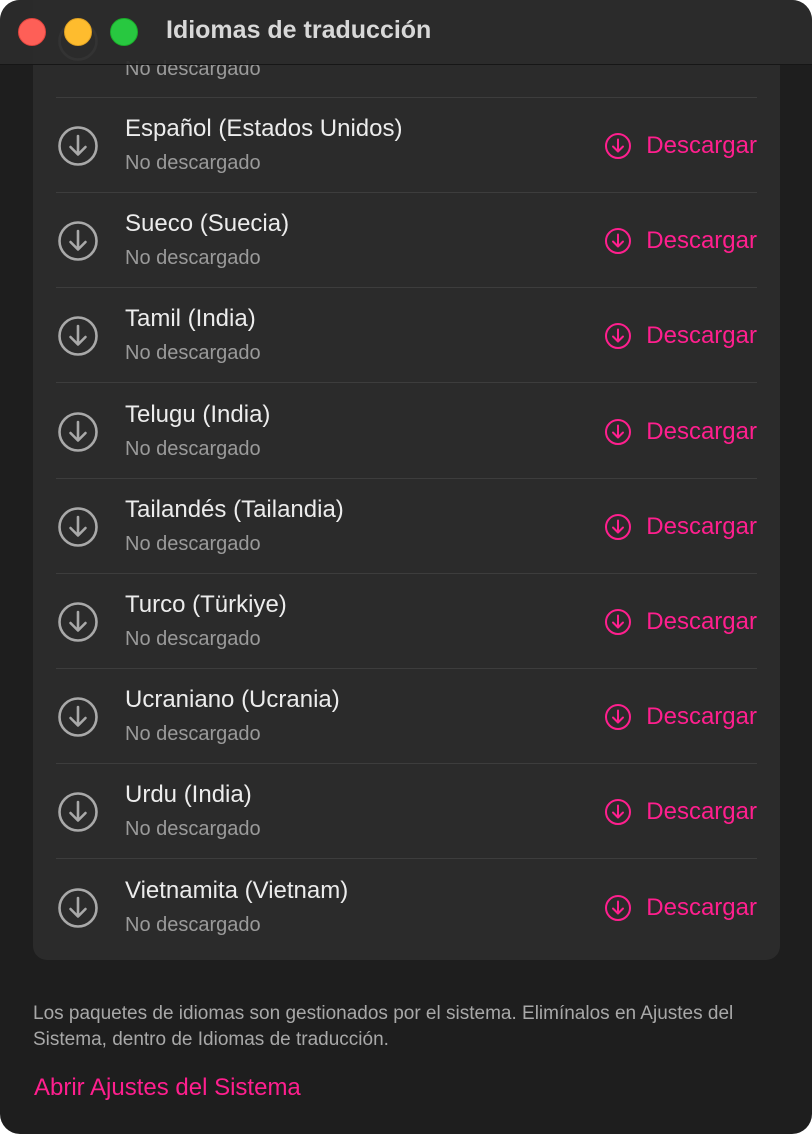  Describe the element at coordinates (207, 224) in the screenshot. I see `language-name: Sueco (Suecia)` at that location.